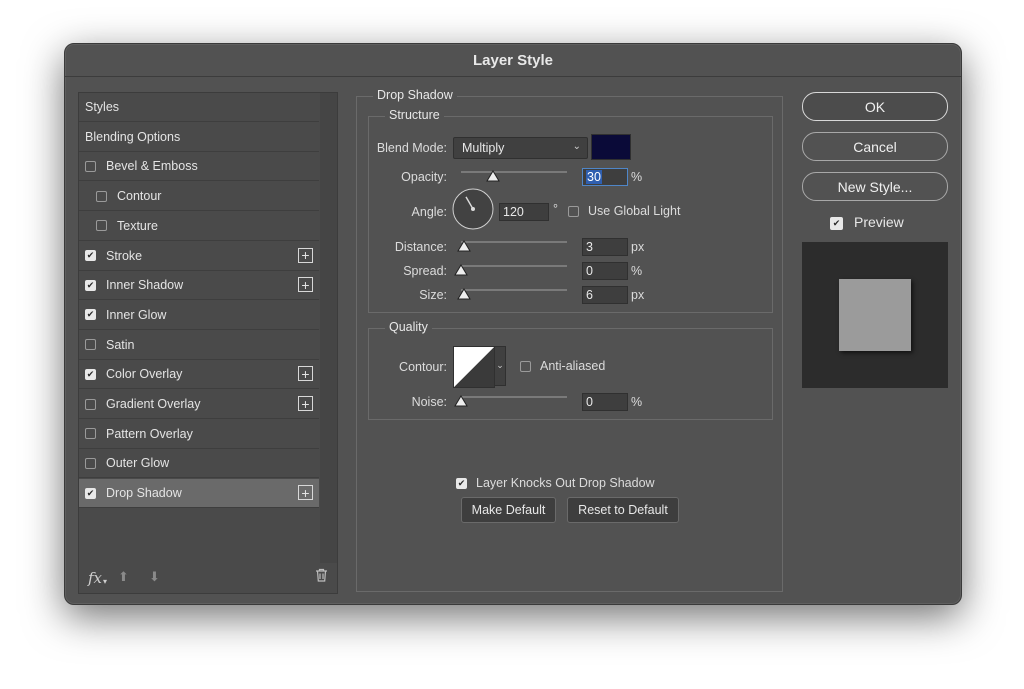  I want to click on style-list-item: Bevel & Emboss, so click(199, 167).